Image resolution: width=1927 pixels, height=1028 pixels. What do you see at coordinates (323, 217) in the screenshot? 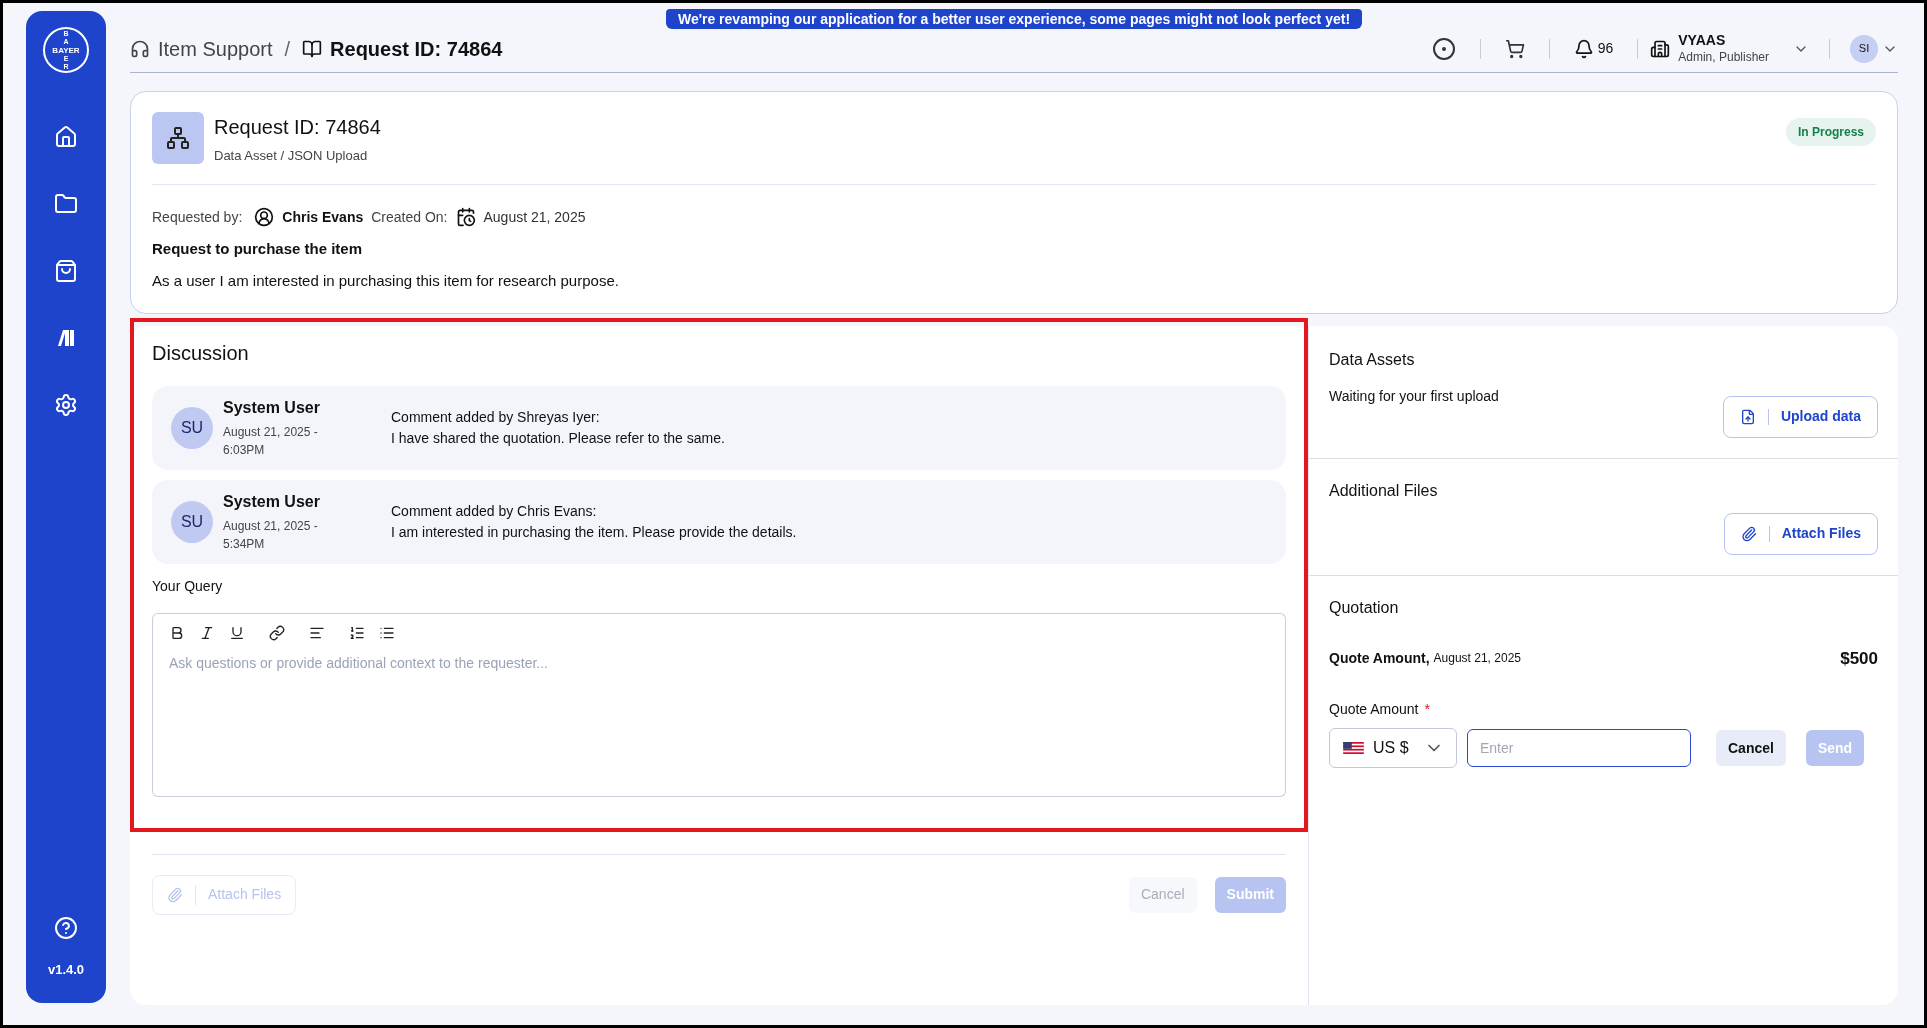
I see `requester-name: Chris Evans` at bounding box center [323, 217].